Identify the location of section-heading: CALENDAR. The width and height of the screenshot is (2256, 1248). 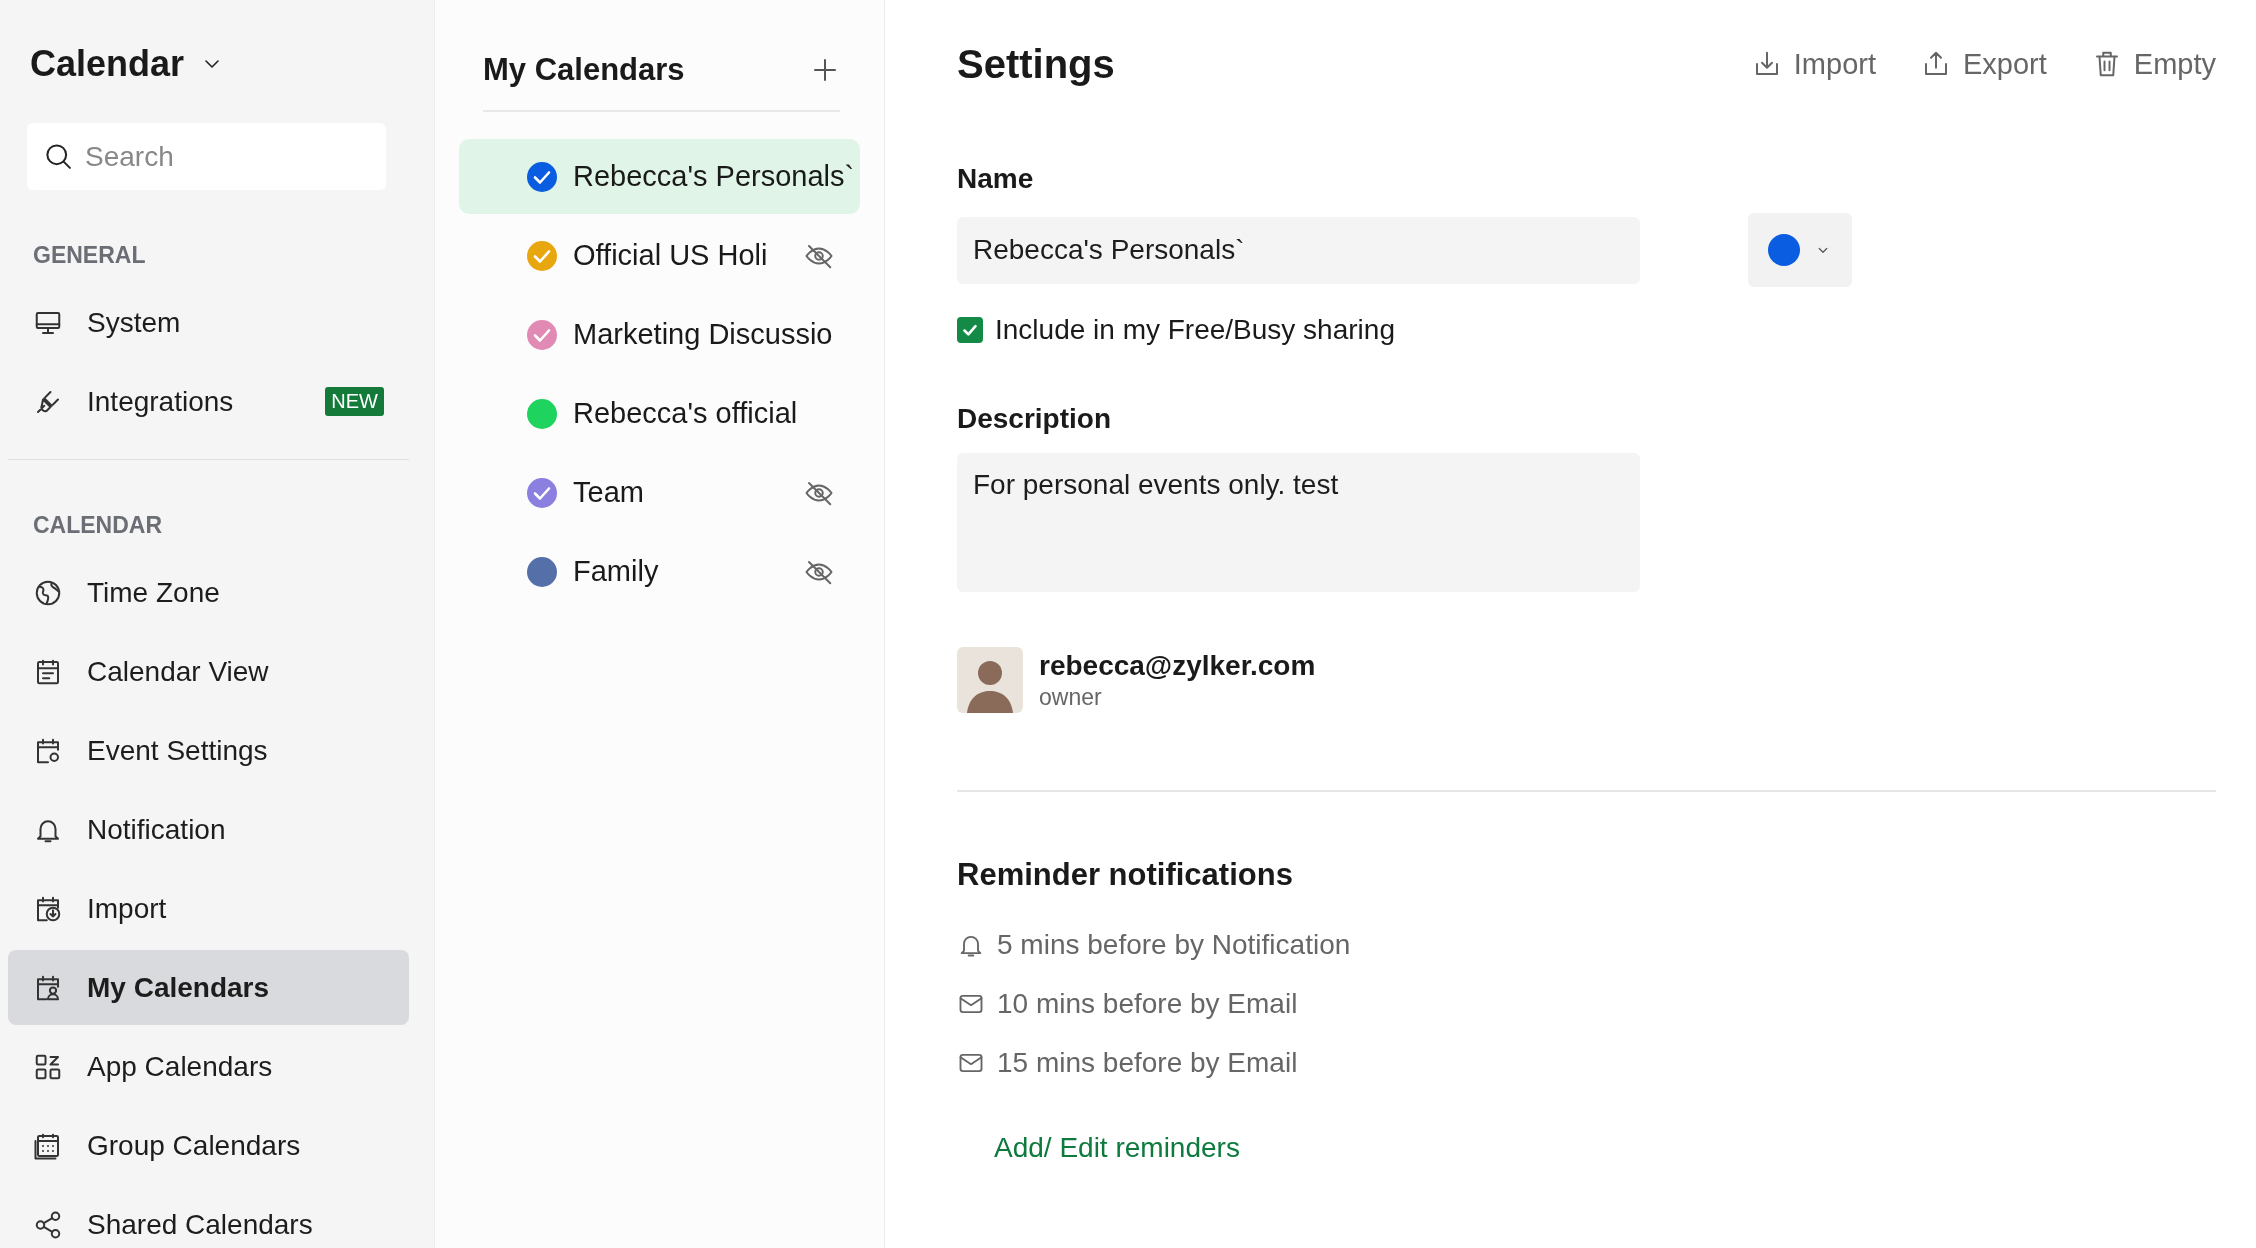
(98, 525).